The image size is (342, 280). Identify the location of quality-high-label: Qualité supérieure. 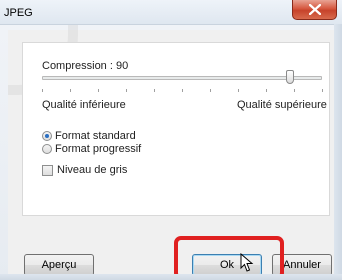
(282, 105).